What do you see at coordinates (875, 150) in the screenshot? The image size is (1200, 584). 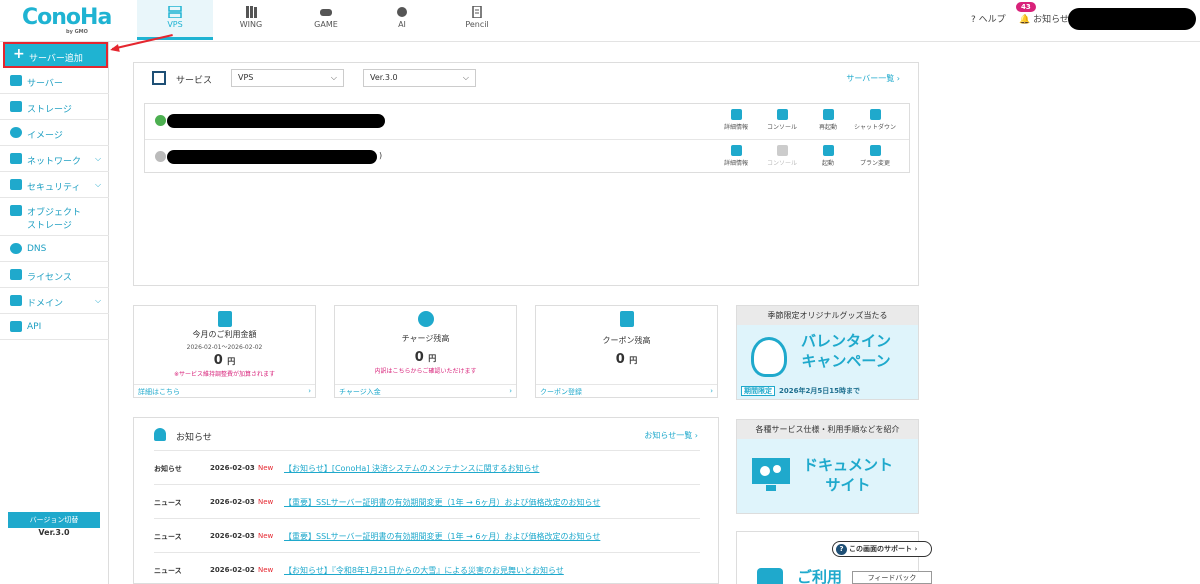 I see `swap-icon` at bounding box center [875, 150].